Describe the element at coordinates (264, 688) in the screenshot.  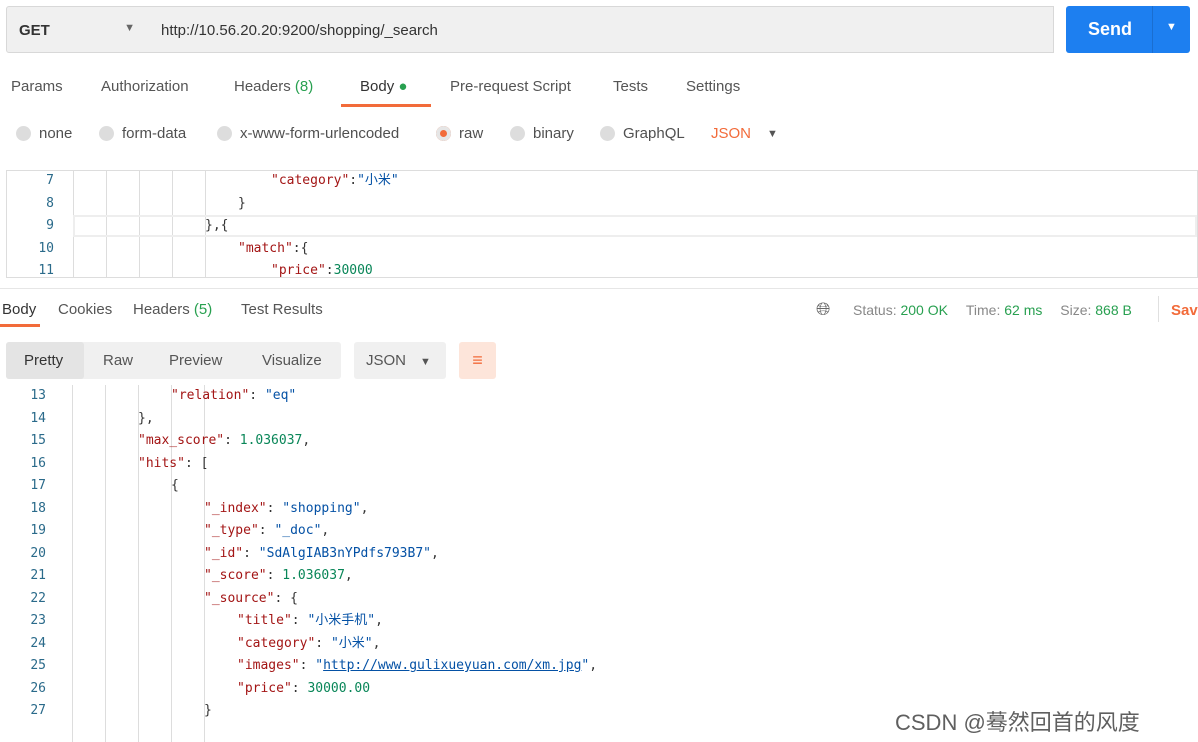
I see `code-token: "price"` at that location.